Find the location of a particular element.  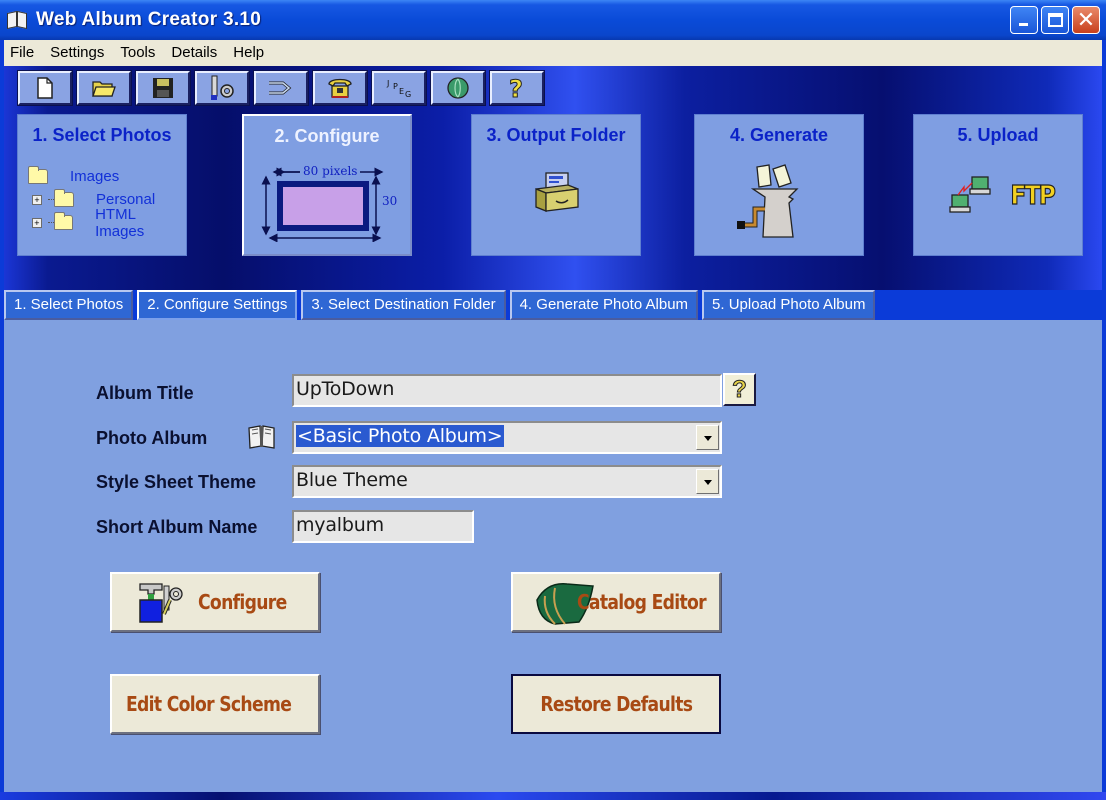

photo-album-label: Photo Album is located at coordinates (152, 438).